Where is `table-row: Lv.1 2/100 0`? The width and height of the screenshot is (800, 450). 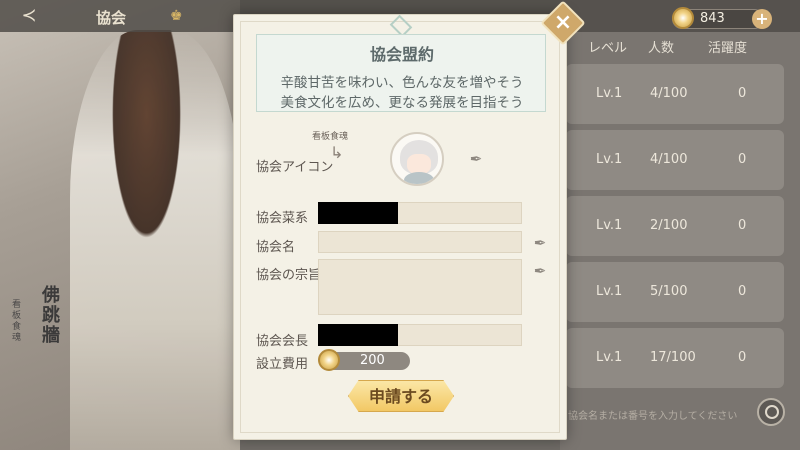
table-row: Lv.1 2/100 0 is located at coordinates (675, 226).